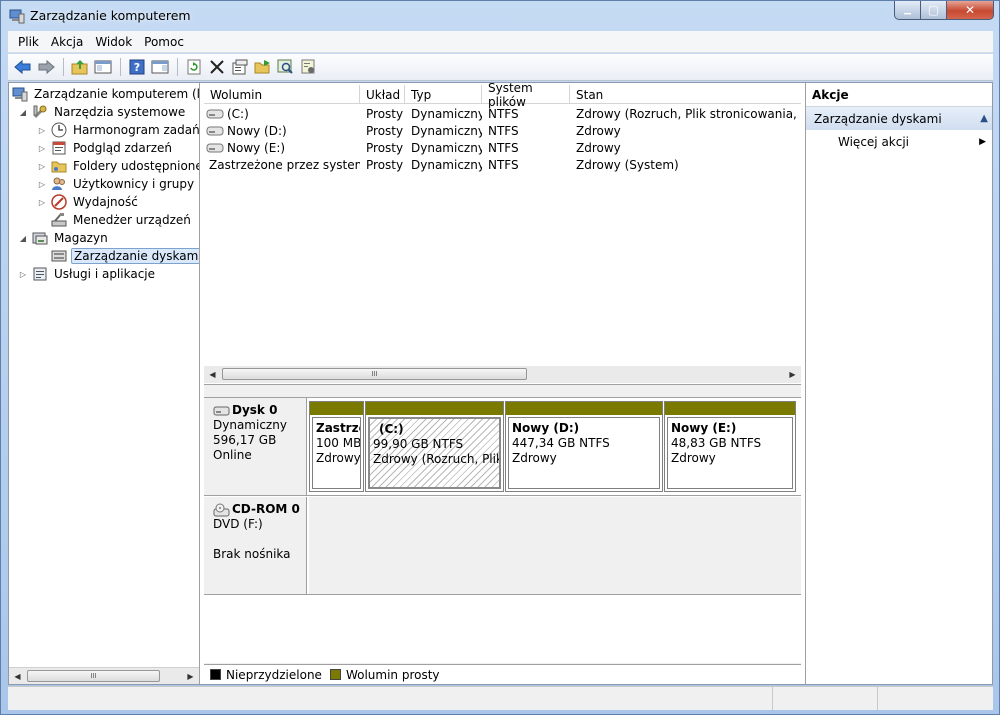 This screenshot has width=1000, height=715. Describe the element at coordinates (282, 94) in the screenshot. I see `column-header-volume: Wolumin` at that location.